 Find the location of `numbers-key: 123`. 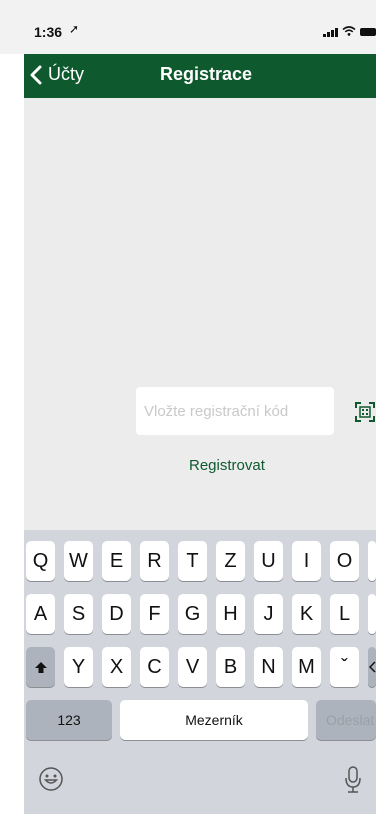

numbers-key: 123 is located at coordinates (69, 720).